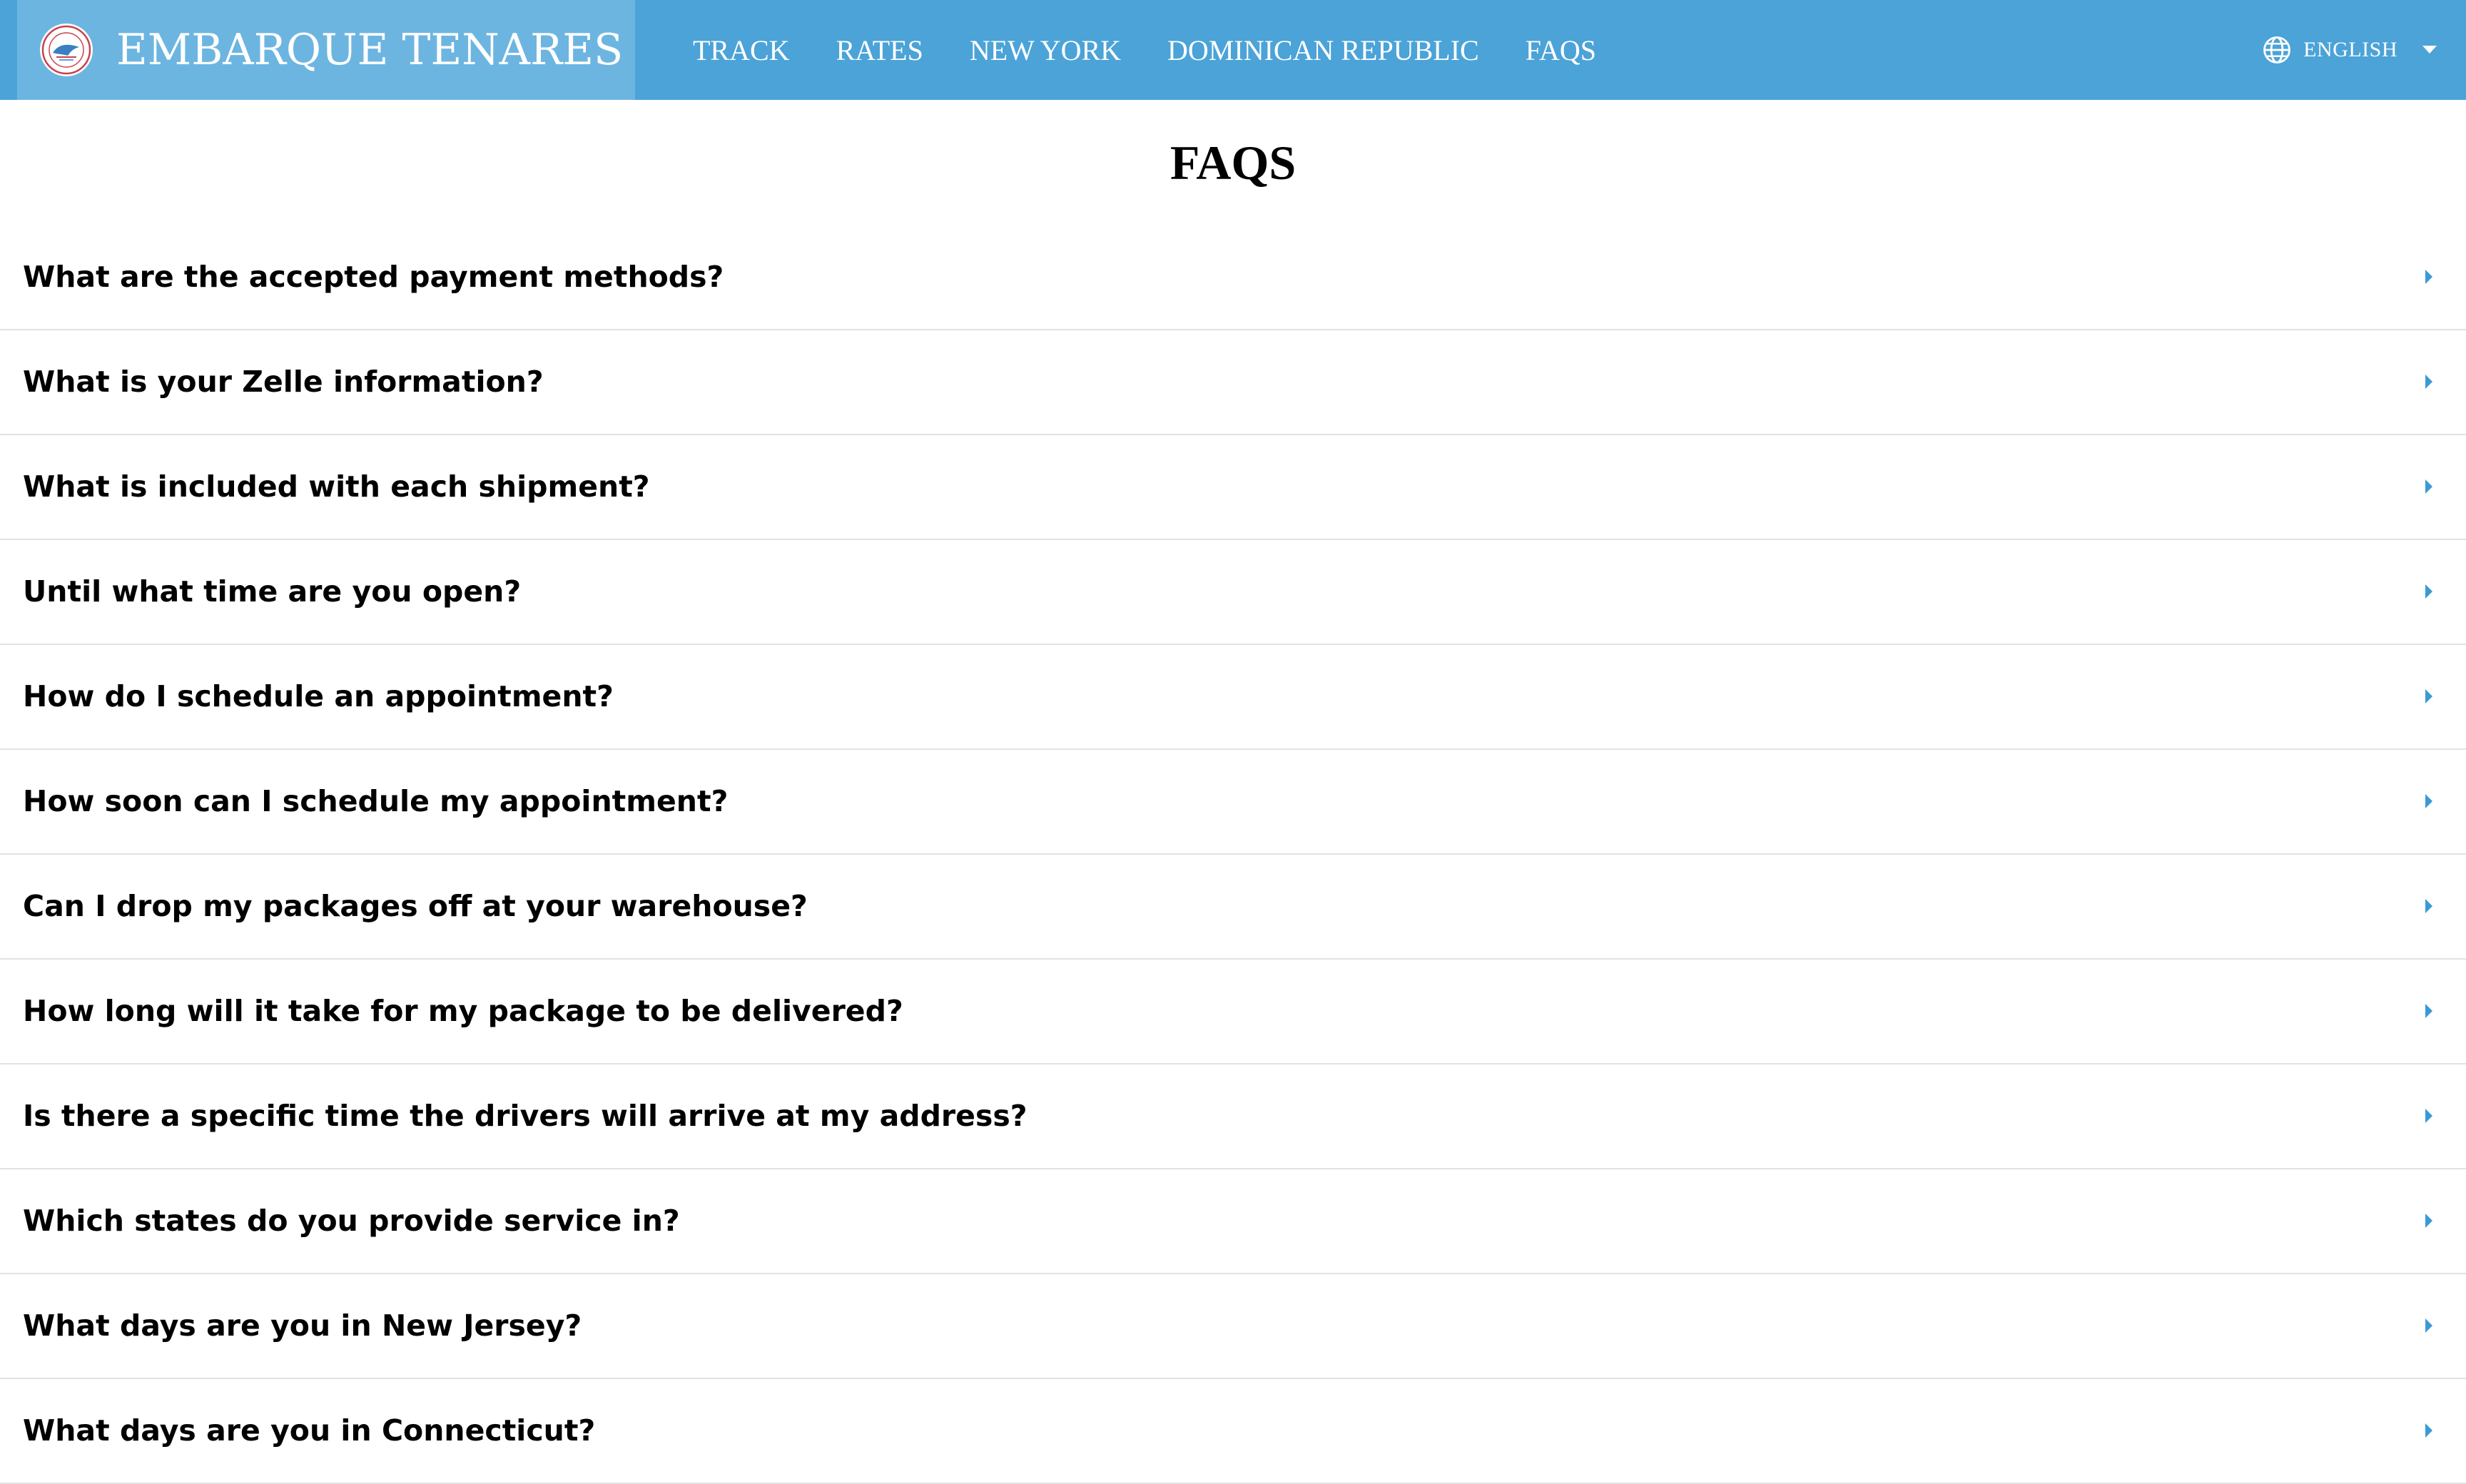 This screenshot has width=2466, height=1484. I want to click on faq-question: Until what time are you open?, so click(272, 591).